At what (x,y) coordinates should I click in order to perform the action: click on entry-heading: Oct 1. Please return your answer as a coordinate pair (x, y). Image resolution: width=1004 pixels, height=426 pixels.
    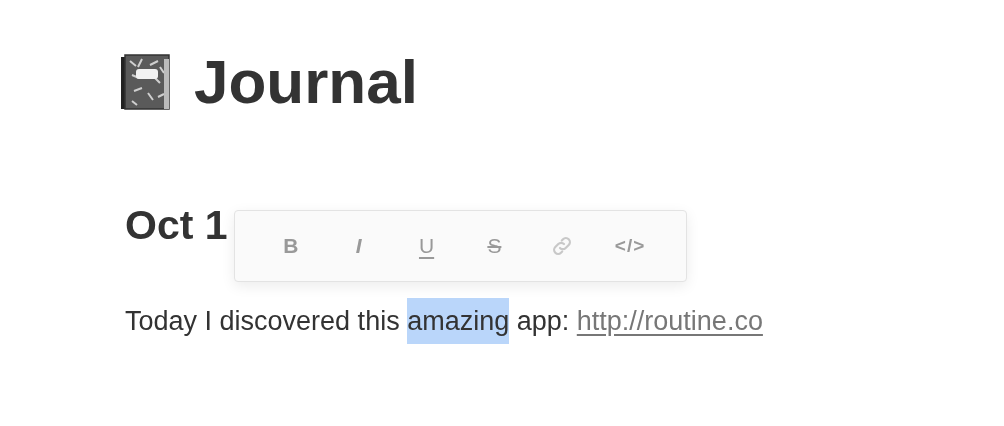
    Looking at the image, I should click on (176, 225).